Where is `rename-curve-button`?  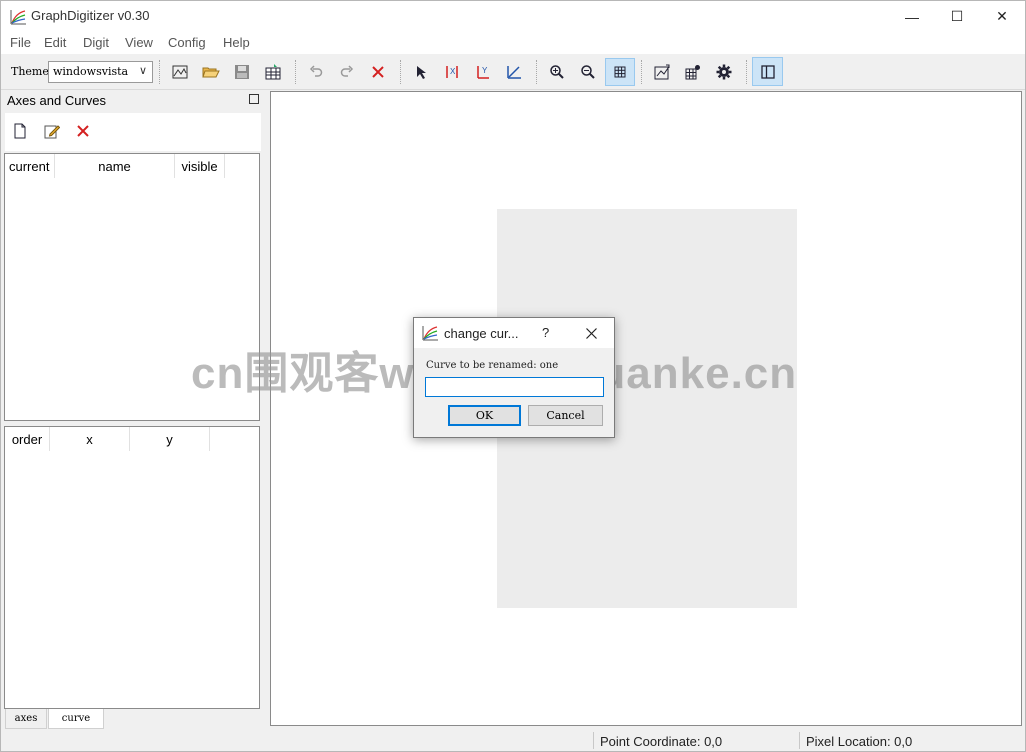
rename-curve-button is located at coordinates (52, 131).